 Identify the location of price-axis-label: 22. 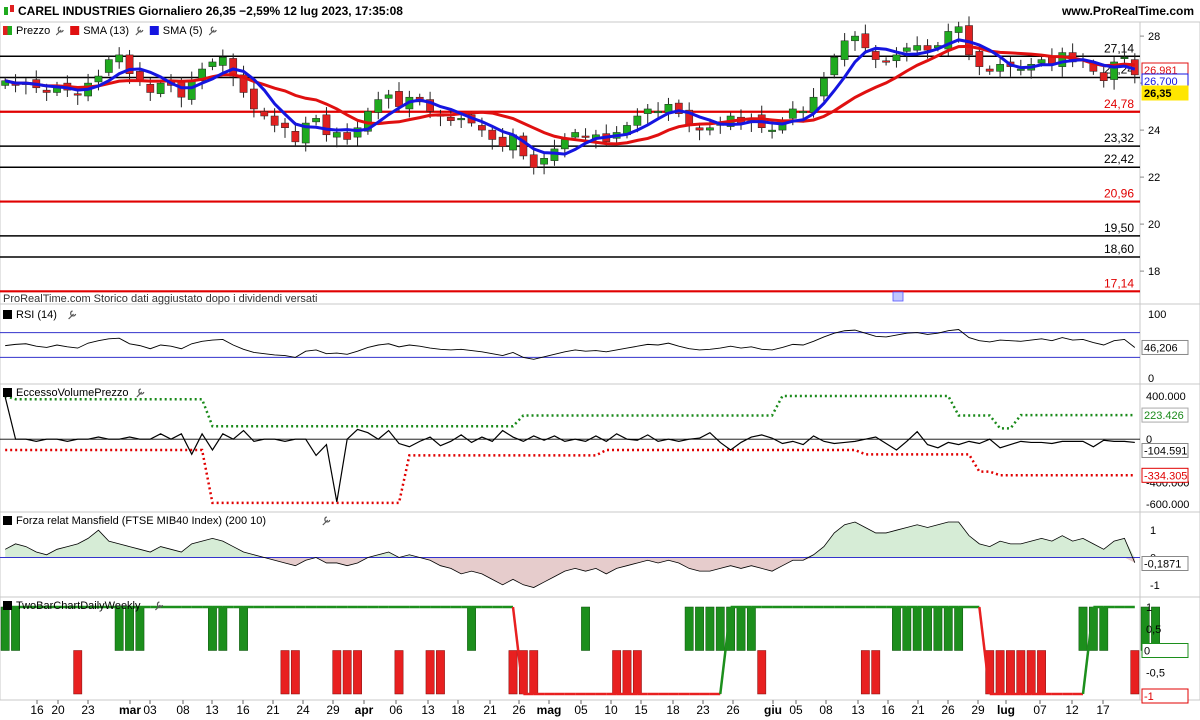
(1154, 178).